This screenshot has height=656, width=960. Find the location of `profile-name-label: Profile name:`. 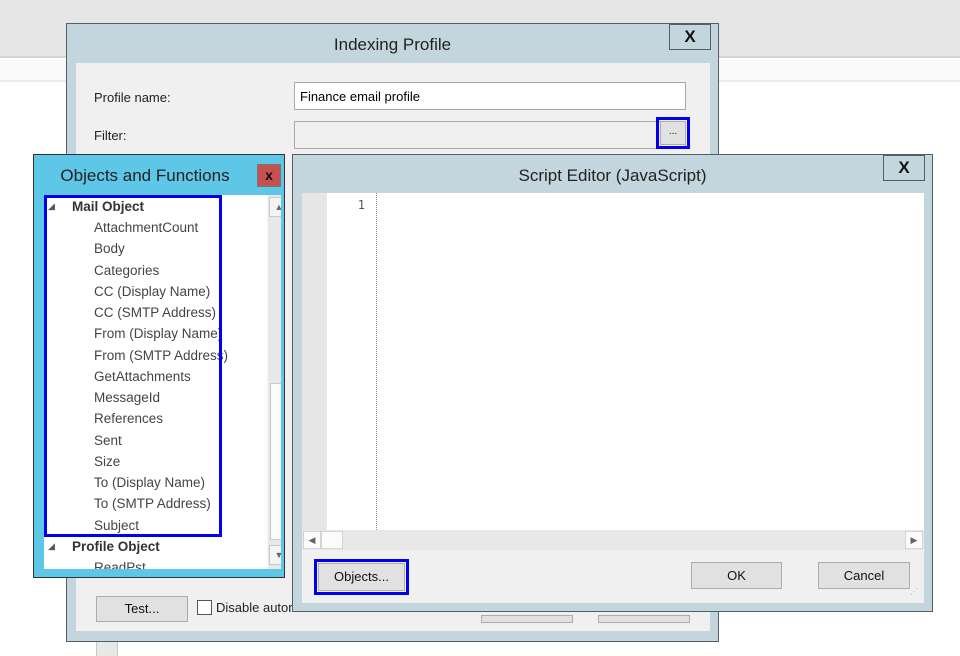

profile-name-label: Profile name: is located at coordinates (132, 97).